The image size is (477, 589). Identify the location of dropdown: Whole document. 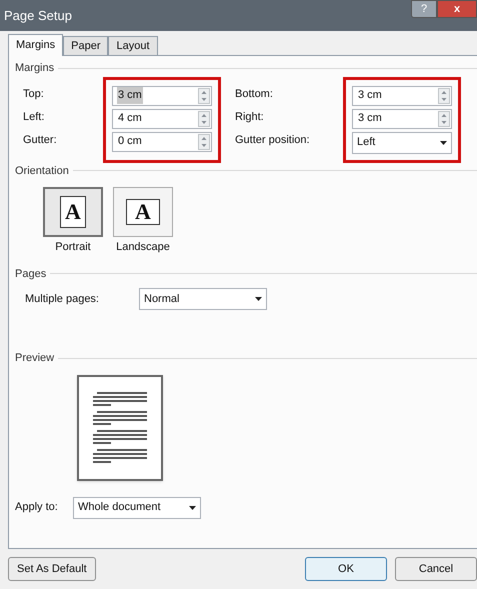
(137, 507).